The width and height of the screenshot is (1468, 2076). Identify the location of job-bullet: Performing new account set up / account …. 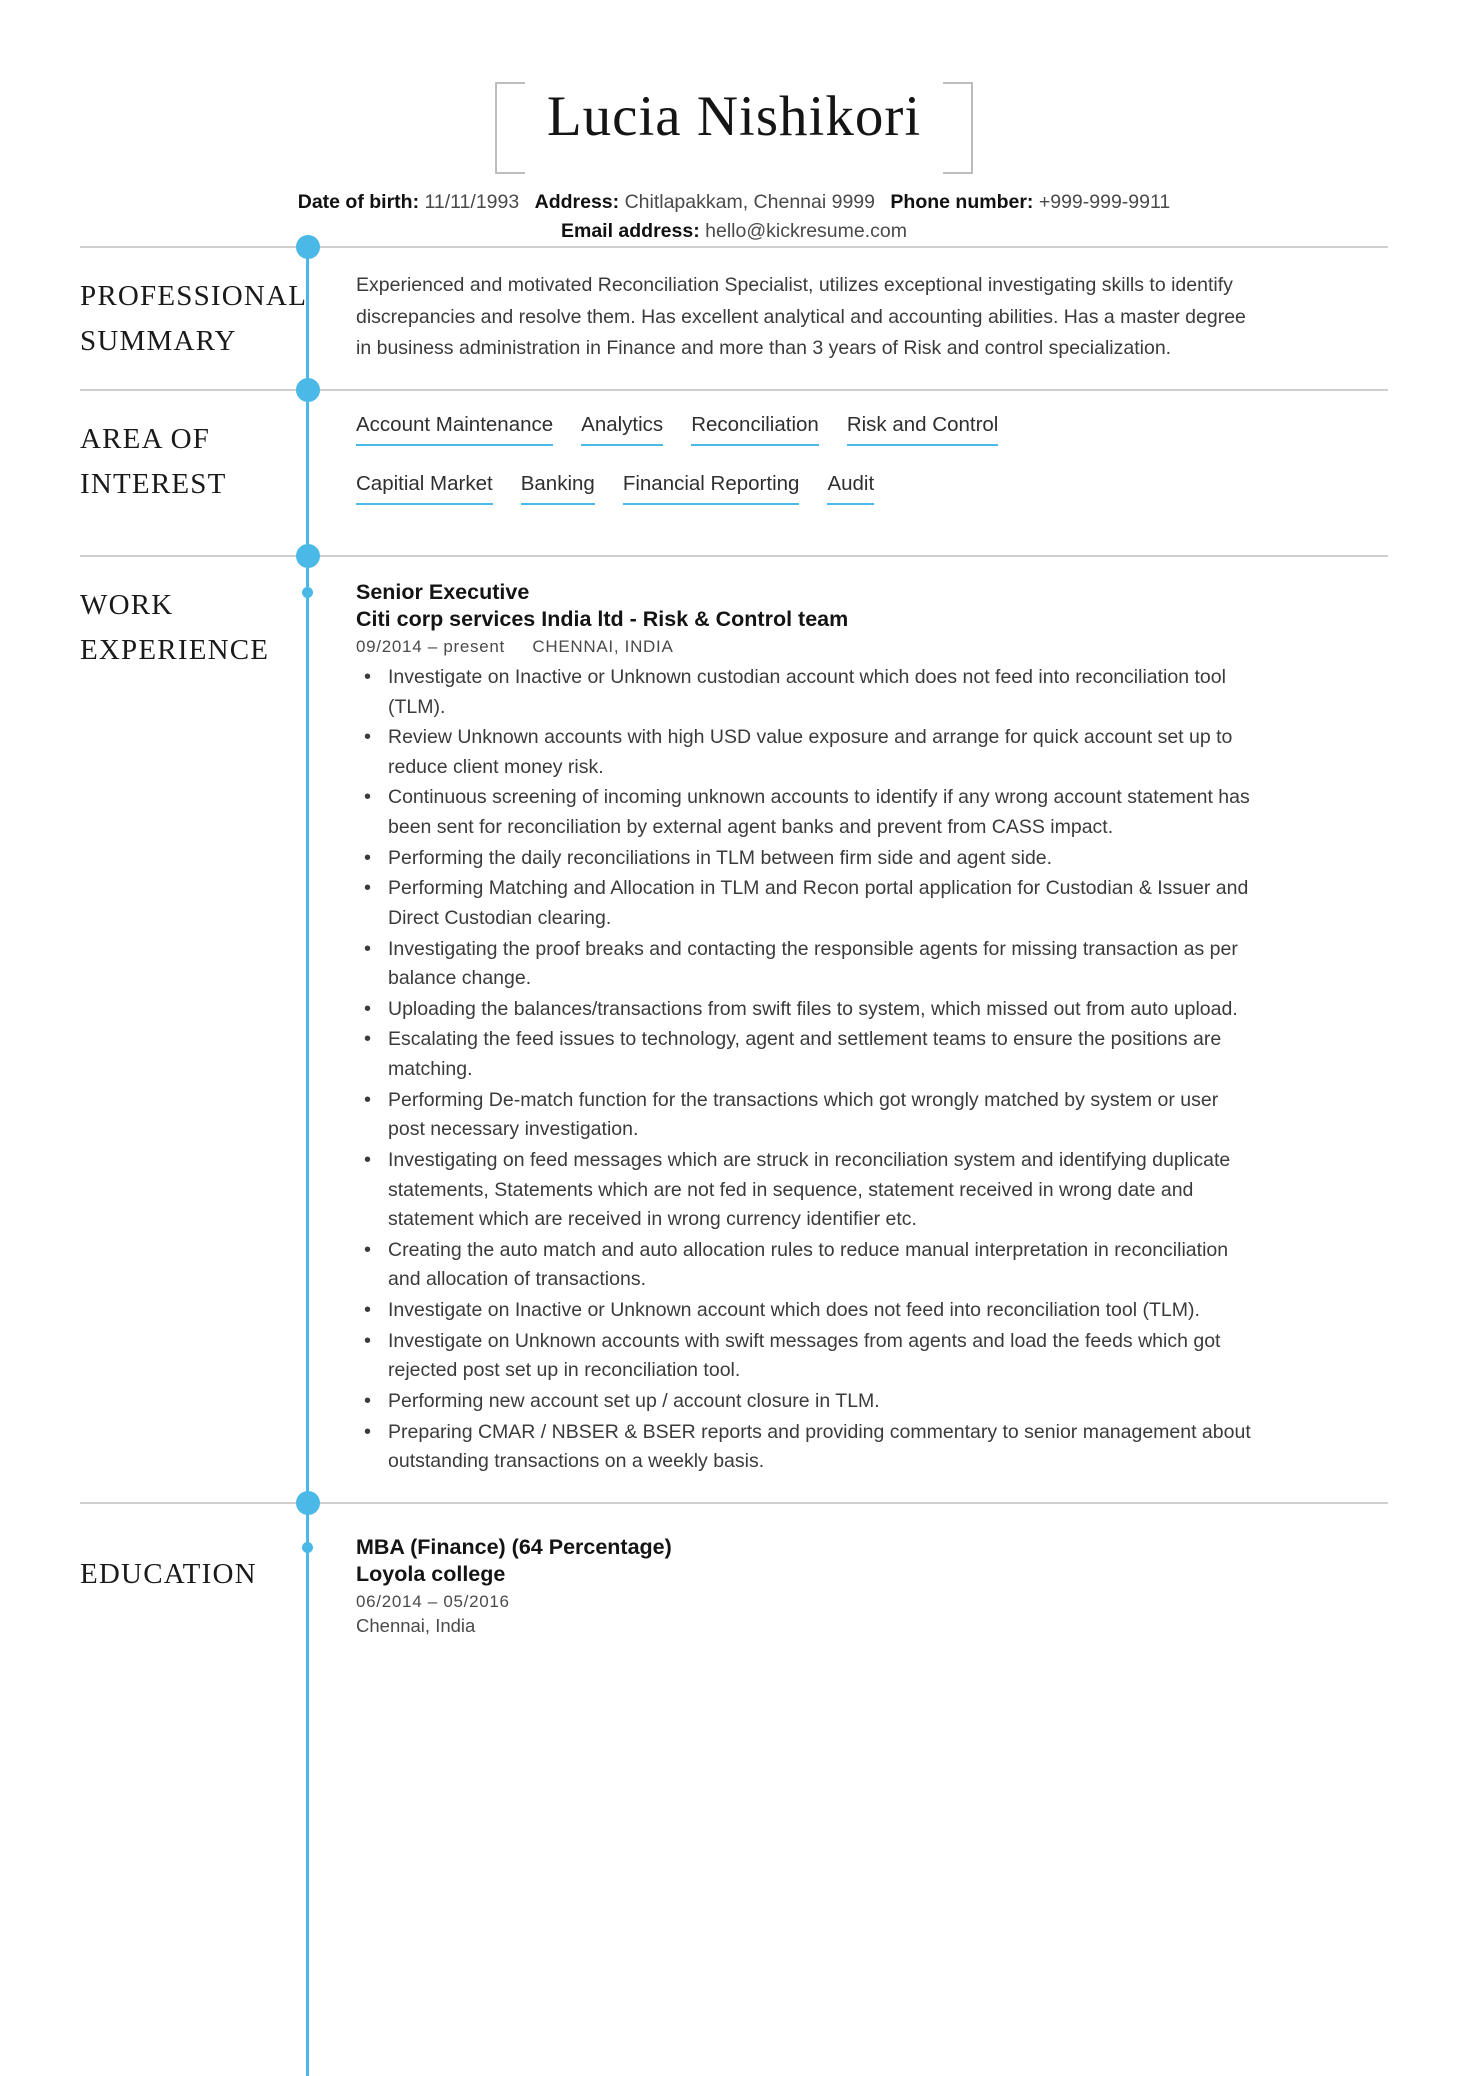
(806, 1401).